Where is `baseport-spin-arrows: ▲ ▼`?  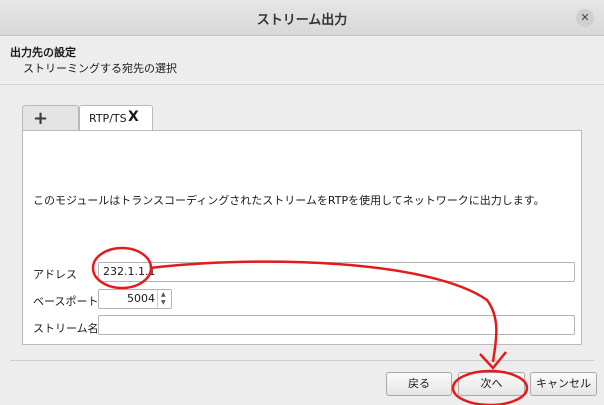 baseport-spin-arrows: ▲ ▼ is located at coordinates (164, 299).